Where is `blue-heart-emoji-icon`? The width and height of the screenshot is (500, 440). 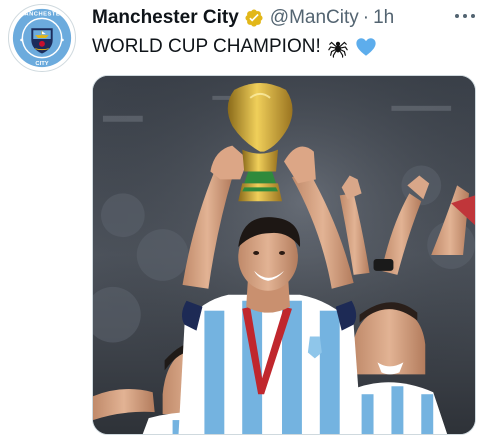 blue-heart-emoji-icon is located at coordinates (366, 47).